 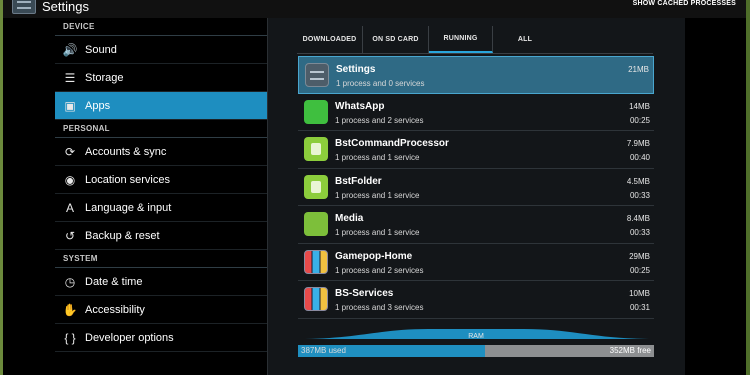 I want to click on ram-label: RAM, so click(x=476, y=336).